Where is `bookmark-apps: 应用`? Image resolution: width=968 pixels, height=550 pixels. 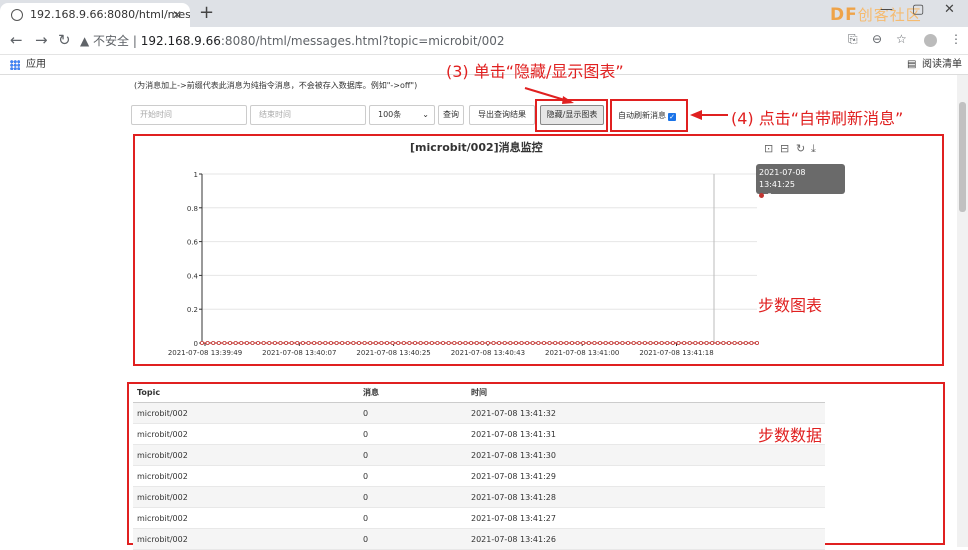 bookmark-apps: 应用 is located at coordinates (36, 65).